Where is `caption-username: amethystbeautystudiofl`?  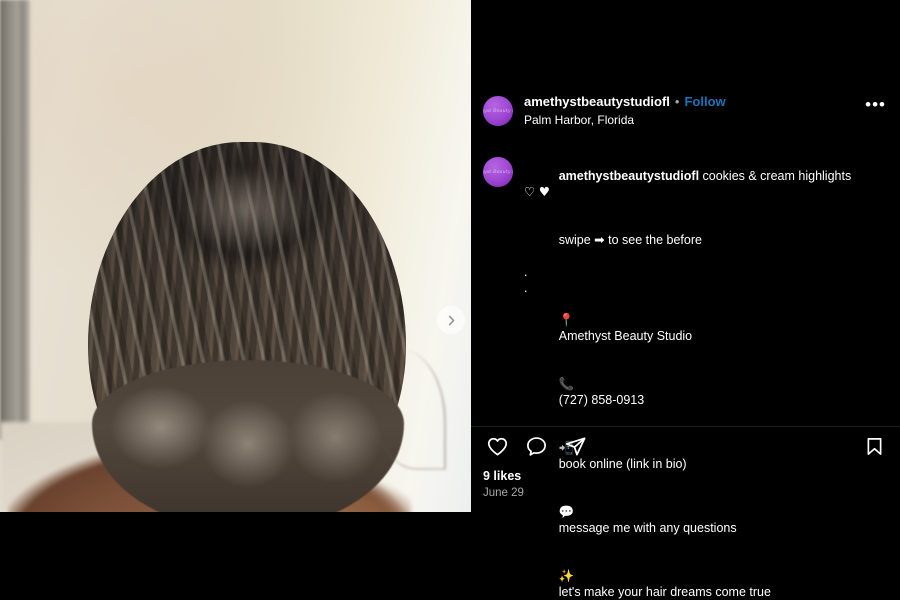
caption-username: amethystbeautystudiofl is located at coordinates (629, 176).